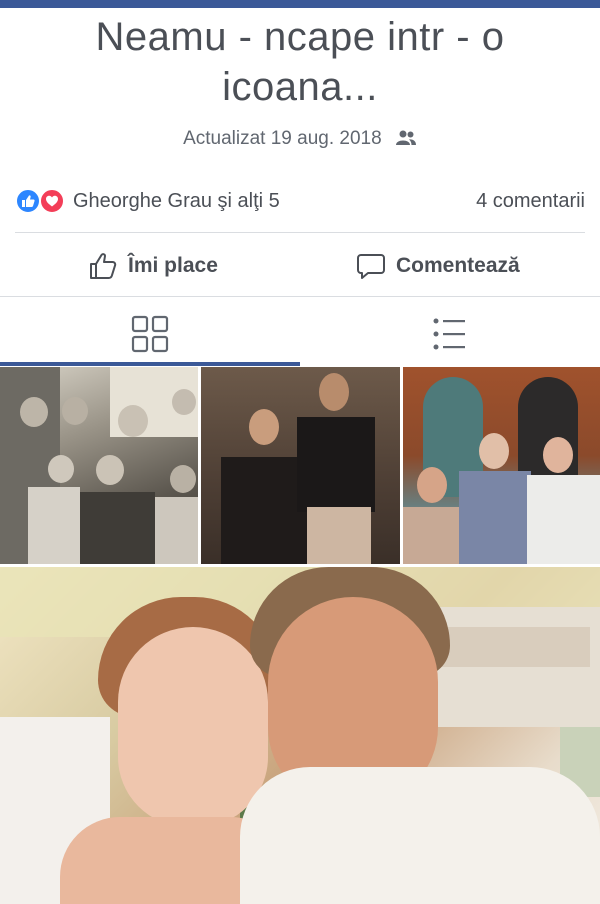 This screenshot has height=904, width=600. What do you see at coordinates (449, 334) in the screenshot?
I see `list-view-icon` at bounding box center [449, 334].